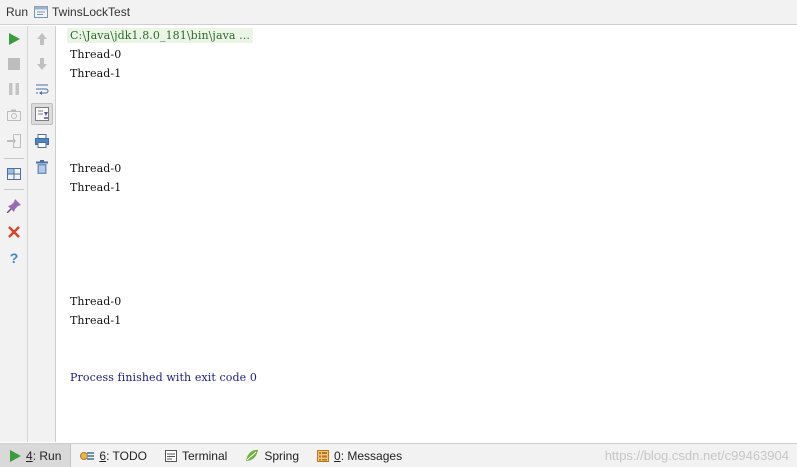 Image resolution: width=797 pixels, height=467 pixels. I want to click on previous-occurrence-button, so click(42, 39).